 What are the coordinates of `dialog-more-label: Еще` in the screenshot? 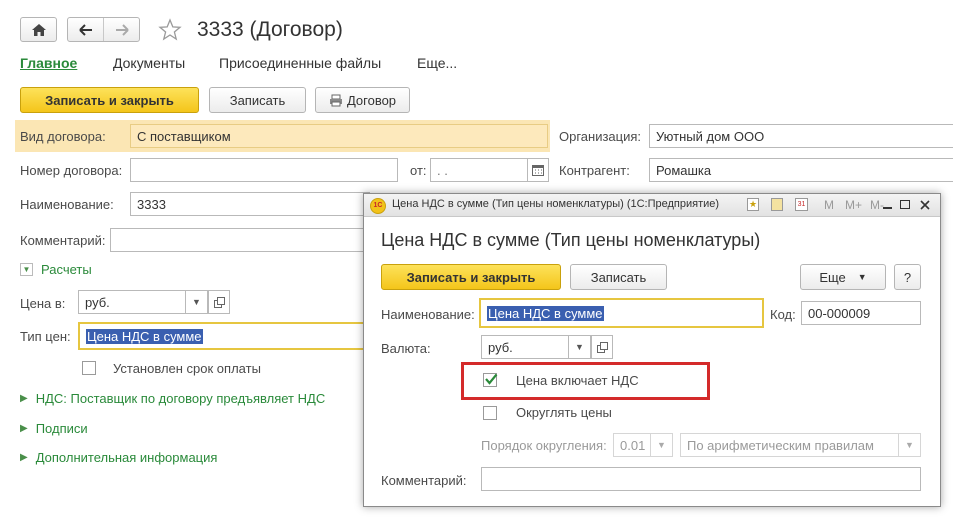 It's located at (832, 277).